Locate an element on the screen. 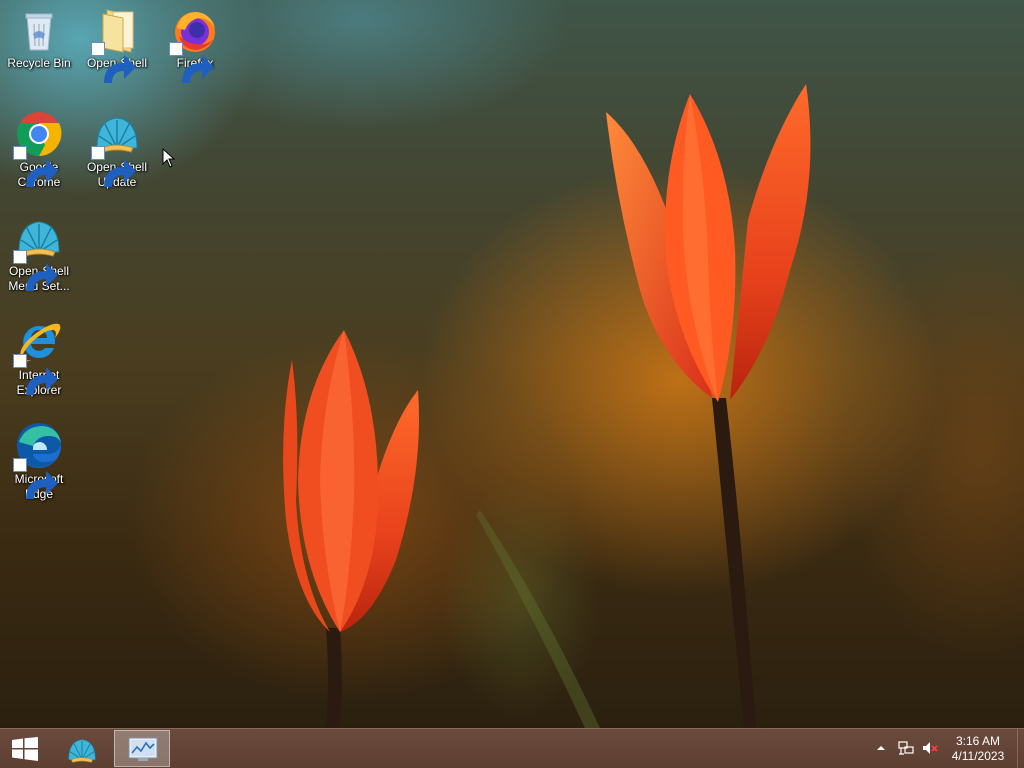 This screenshot has width=1024, height=768. desktop-icon-open-shell-folder: Open-Shell is located at coordinates (117, 41).